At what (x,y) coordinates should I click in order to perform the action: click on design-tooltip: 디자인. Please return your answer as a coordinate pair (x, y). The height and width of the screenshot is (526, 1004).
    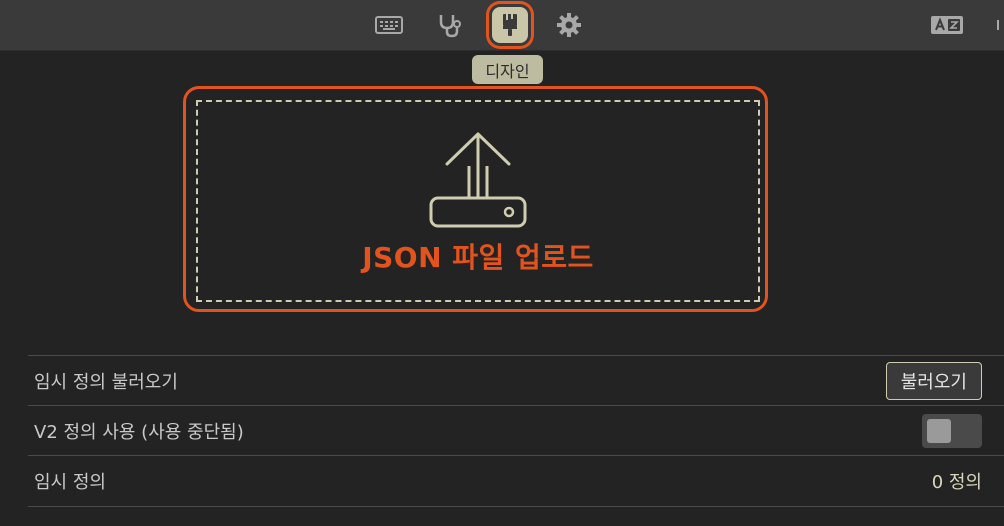
    Looking at the image, I should click on (507, 69).